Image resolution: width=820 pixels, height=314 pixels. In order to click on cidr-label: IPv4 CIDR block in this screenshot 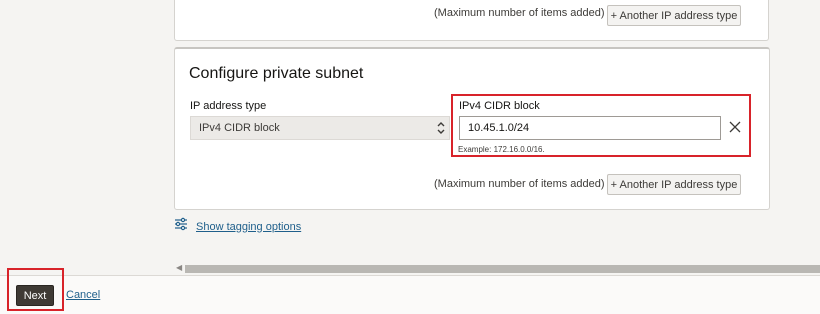, I will do `click(499, 106)`.